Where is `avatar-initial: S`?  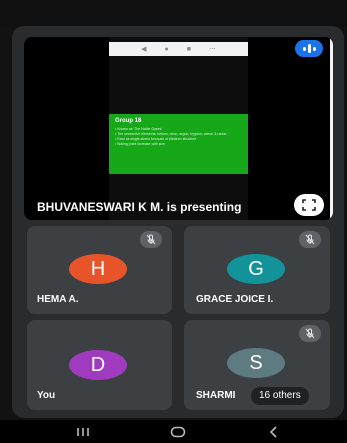 avatar-initial: S is located at coordinates (256, 362).